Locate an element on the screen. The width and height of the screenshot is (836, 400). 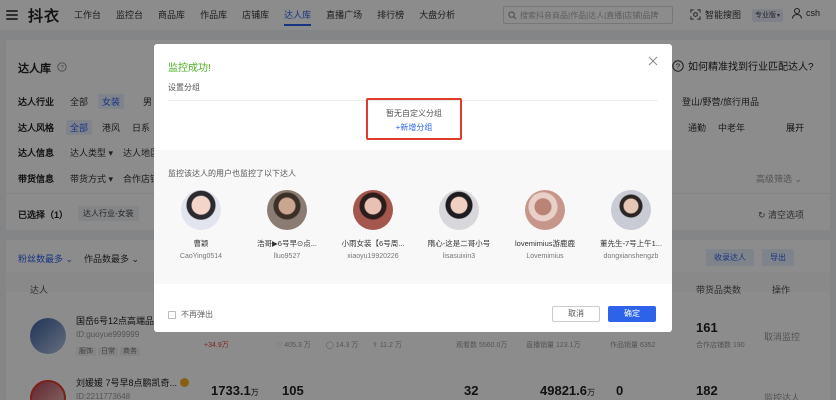
recommended-talent: 董先生-7号上午1... dongxianshengzb is located at coordinates (631, 225).